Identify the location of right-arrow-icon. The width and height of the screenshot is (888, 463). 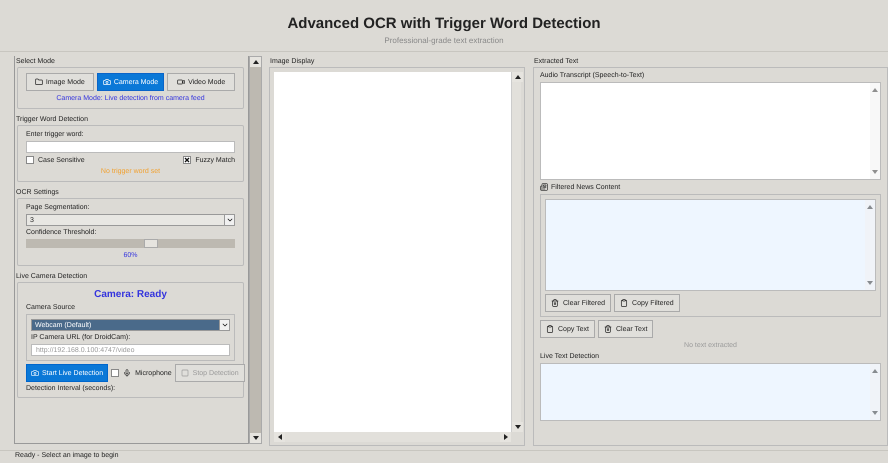
(506, 437).